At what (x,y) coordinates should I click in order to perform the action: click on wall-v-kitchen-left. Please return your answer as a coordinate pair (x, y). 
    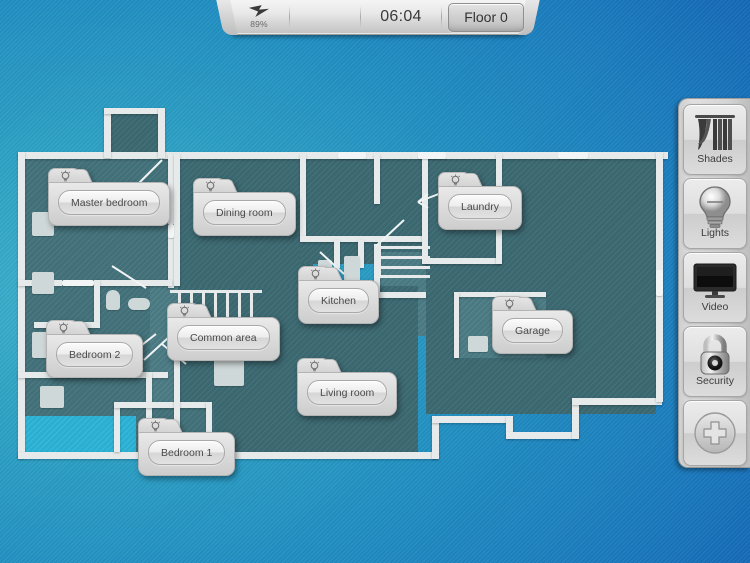
    Looking at the image, I should click on (303, 197).